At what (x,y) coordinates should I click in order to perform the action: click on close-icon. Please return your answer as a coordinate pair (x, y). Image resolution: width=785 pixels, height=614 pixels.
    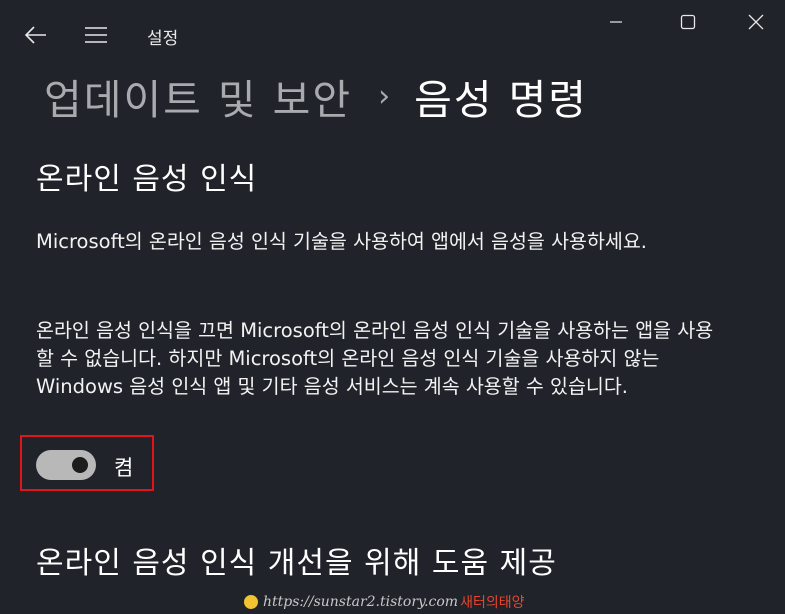
    Looking at the image, I should click on (756, 22).